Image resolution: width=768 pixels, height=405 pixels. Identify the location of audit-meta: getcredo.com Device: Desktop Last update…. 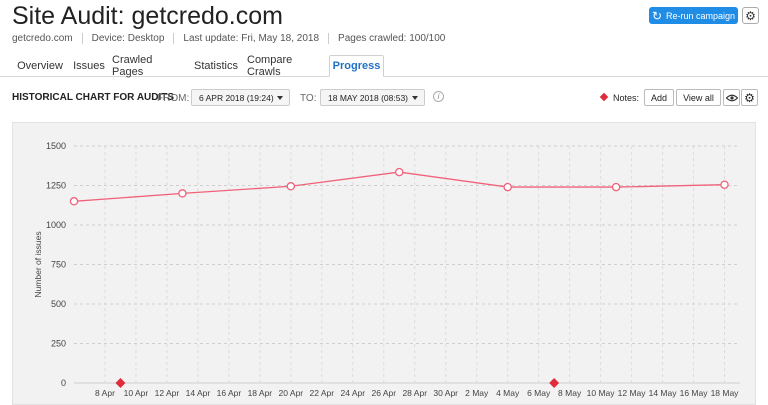
(233, 38).